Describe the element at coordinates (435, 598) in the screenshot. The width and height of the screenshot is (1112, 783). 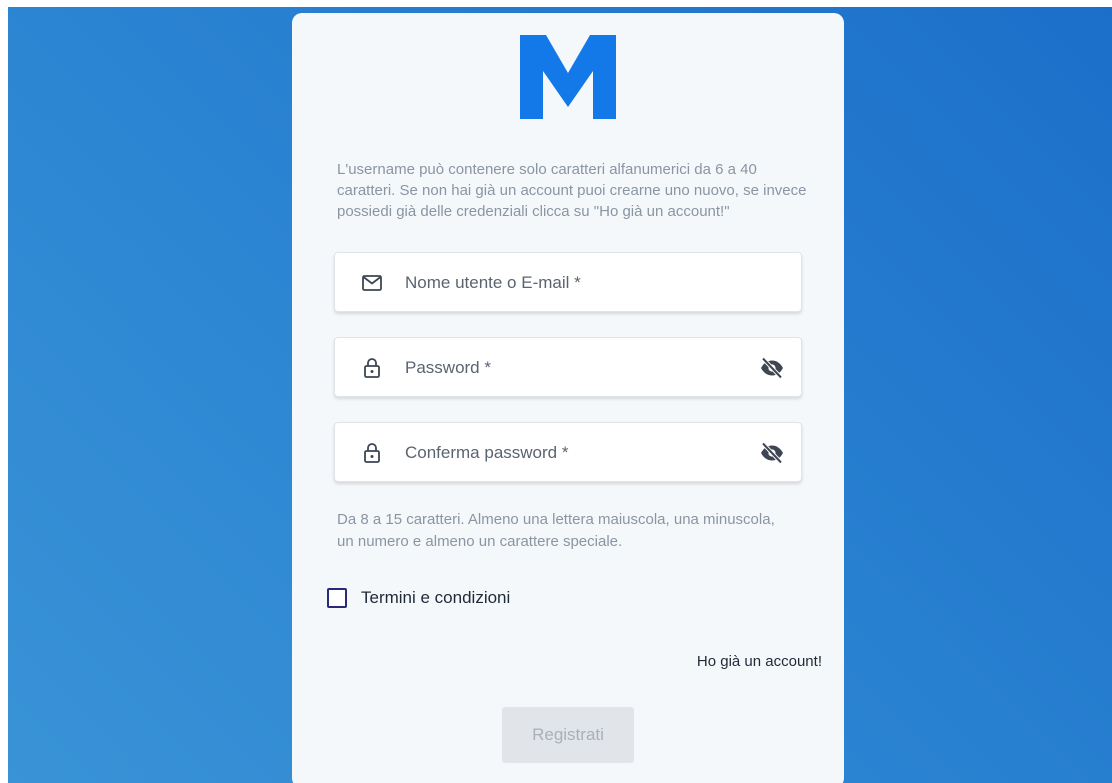
I see `terms-label: Termini e condizioni` at that location.